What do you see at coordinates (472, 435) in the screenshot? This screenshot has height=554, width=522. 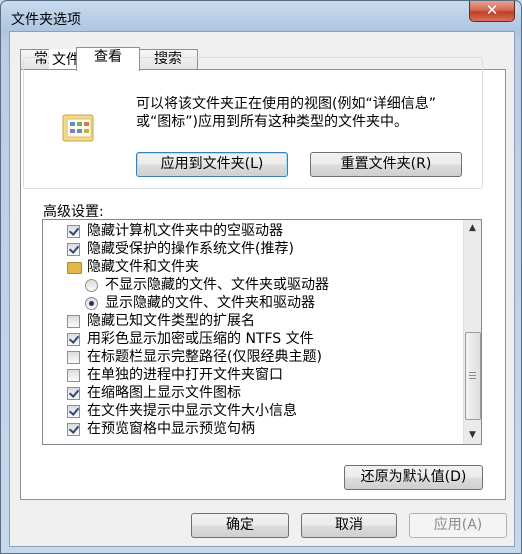 I see `scroll-down-icon: ▼` at bounding box center [472, 435].